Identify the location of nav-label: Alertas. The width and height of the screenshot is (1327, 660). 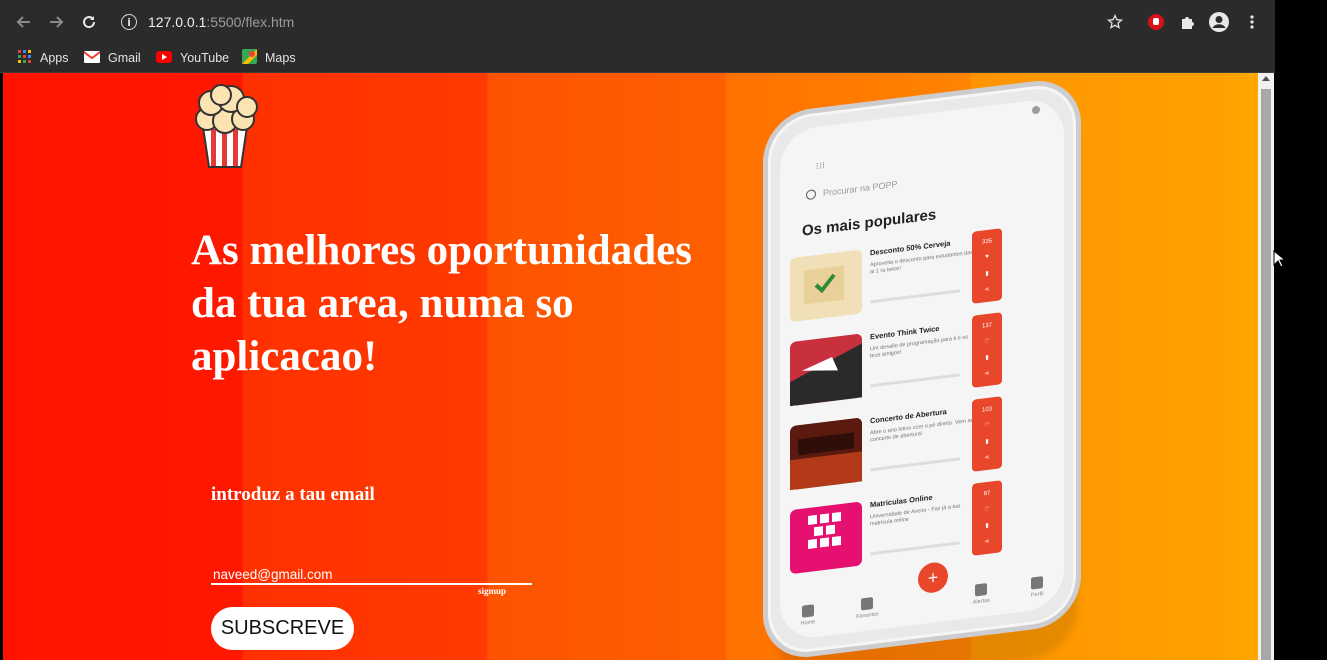
(981, 601).